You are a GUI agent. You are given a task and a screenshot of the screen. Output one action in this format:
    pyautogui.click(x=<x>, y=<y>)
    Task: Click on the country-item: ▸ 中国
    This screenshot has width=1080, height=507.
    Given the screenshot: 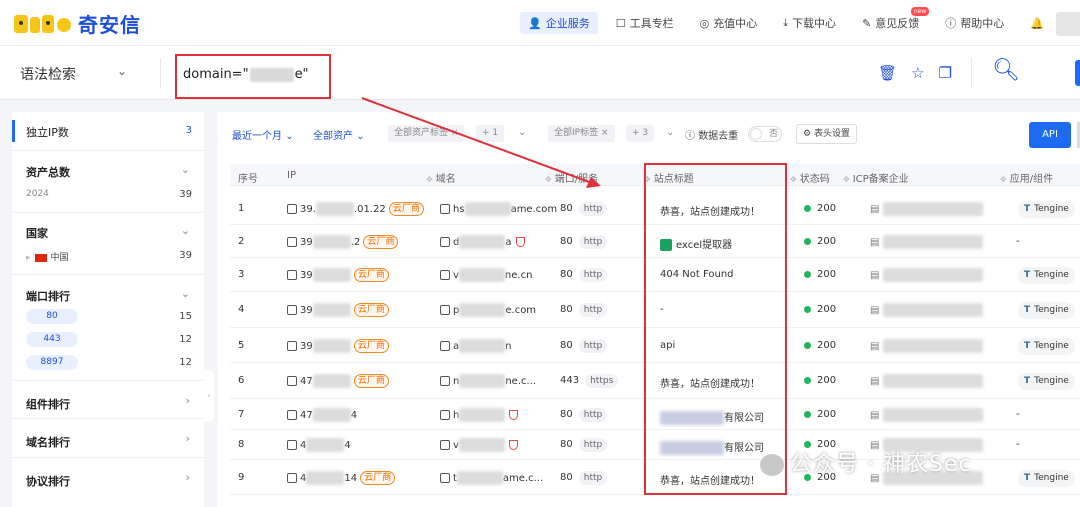 What is the action you would take?
    pyautogui.click(x=47, y=256)
    